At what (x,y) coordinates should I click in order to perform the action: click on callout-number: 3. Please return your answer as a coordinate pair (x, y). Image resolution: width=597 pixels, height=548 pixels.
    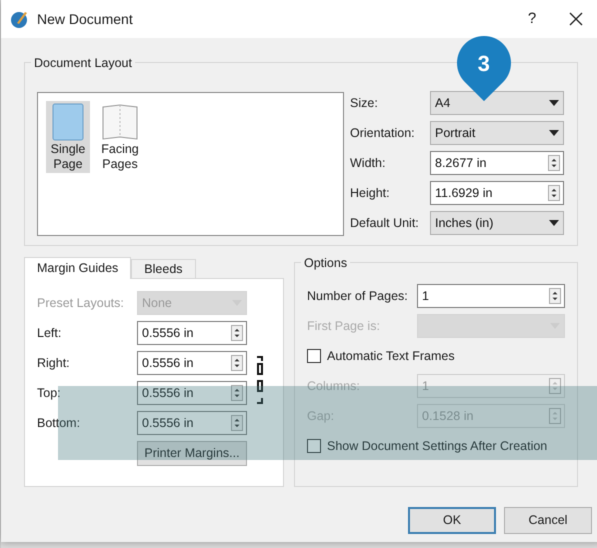
    Looking at the image, I should click on (484, 64).